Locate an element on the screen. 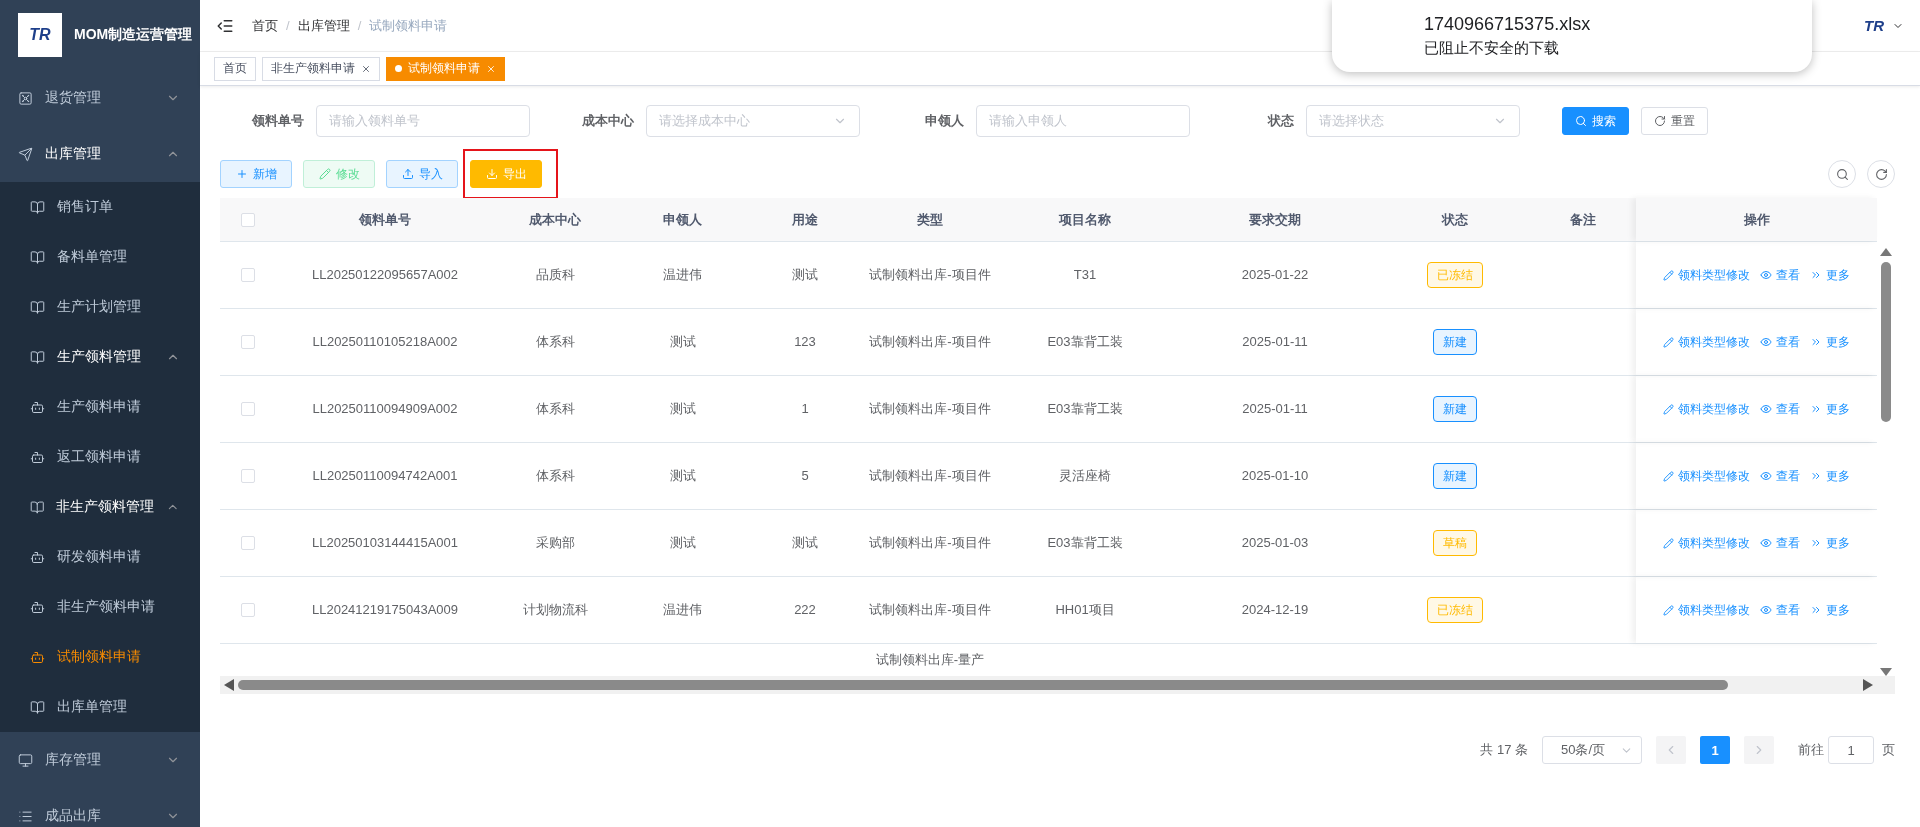 This screenshot has width=1920, height=827. search-button is located at coordinates (1842, 174).